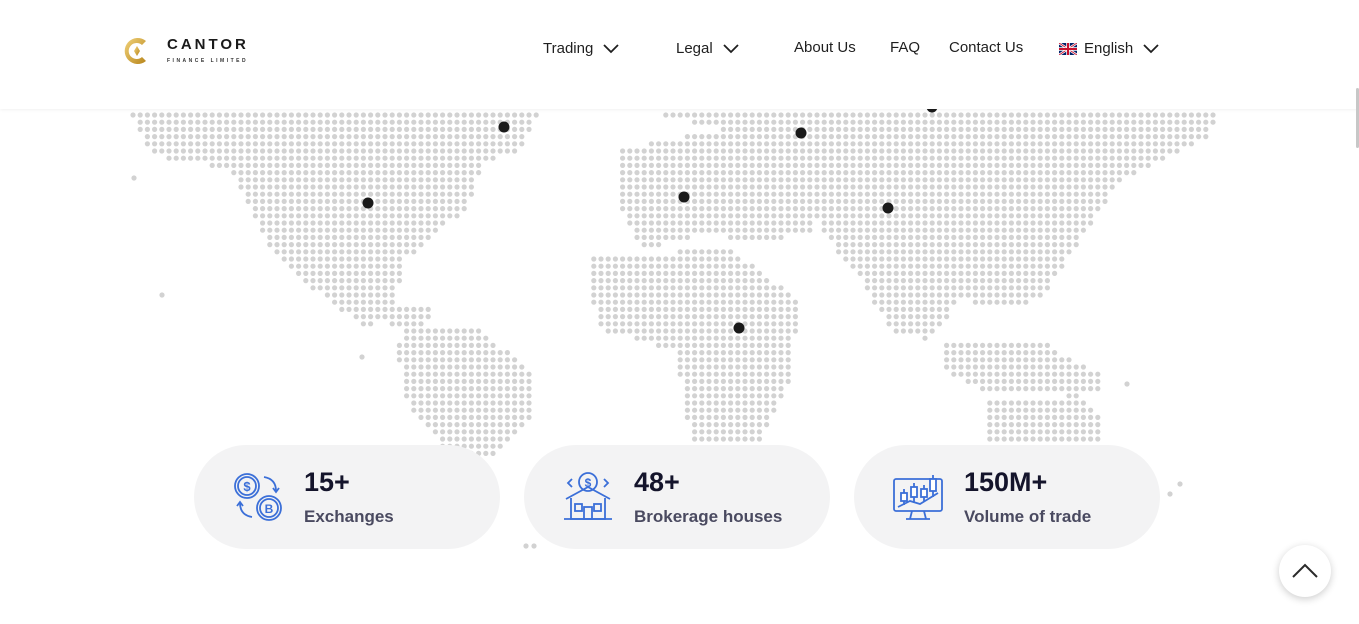  I want to click on language-label: English, so click(1109, 48).